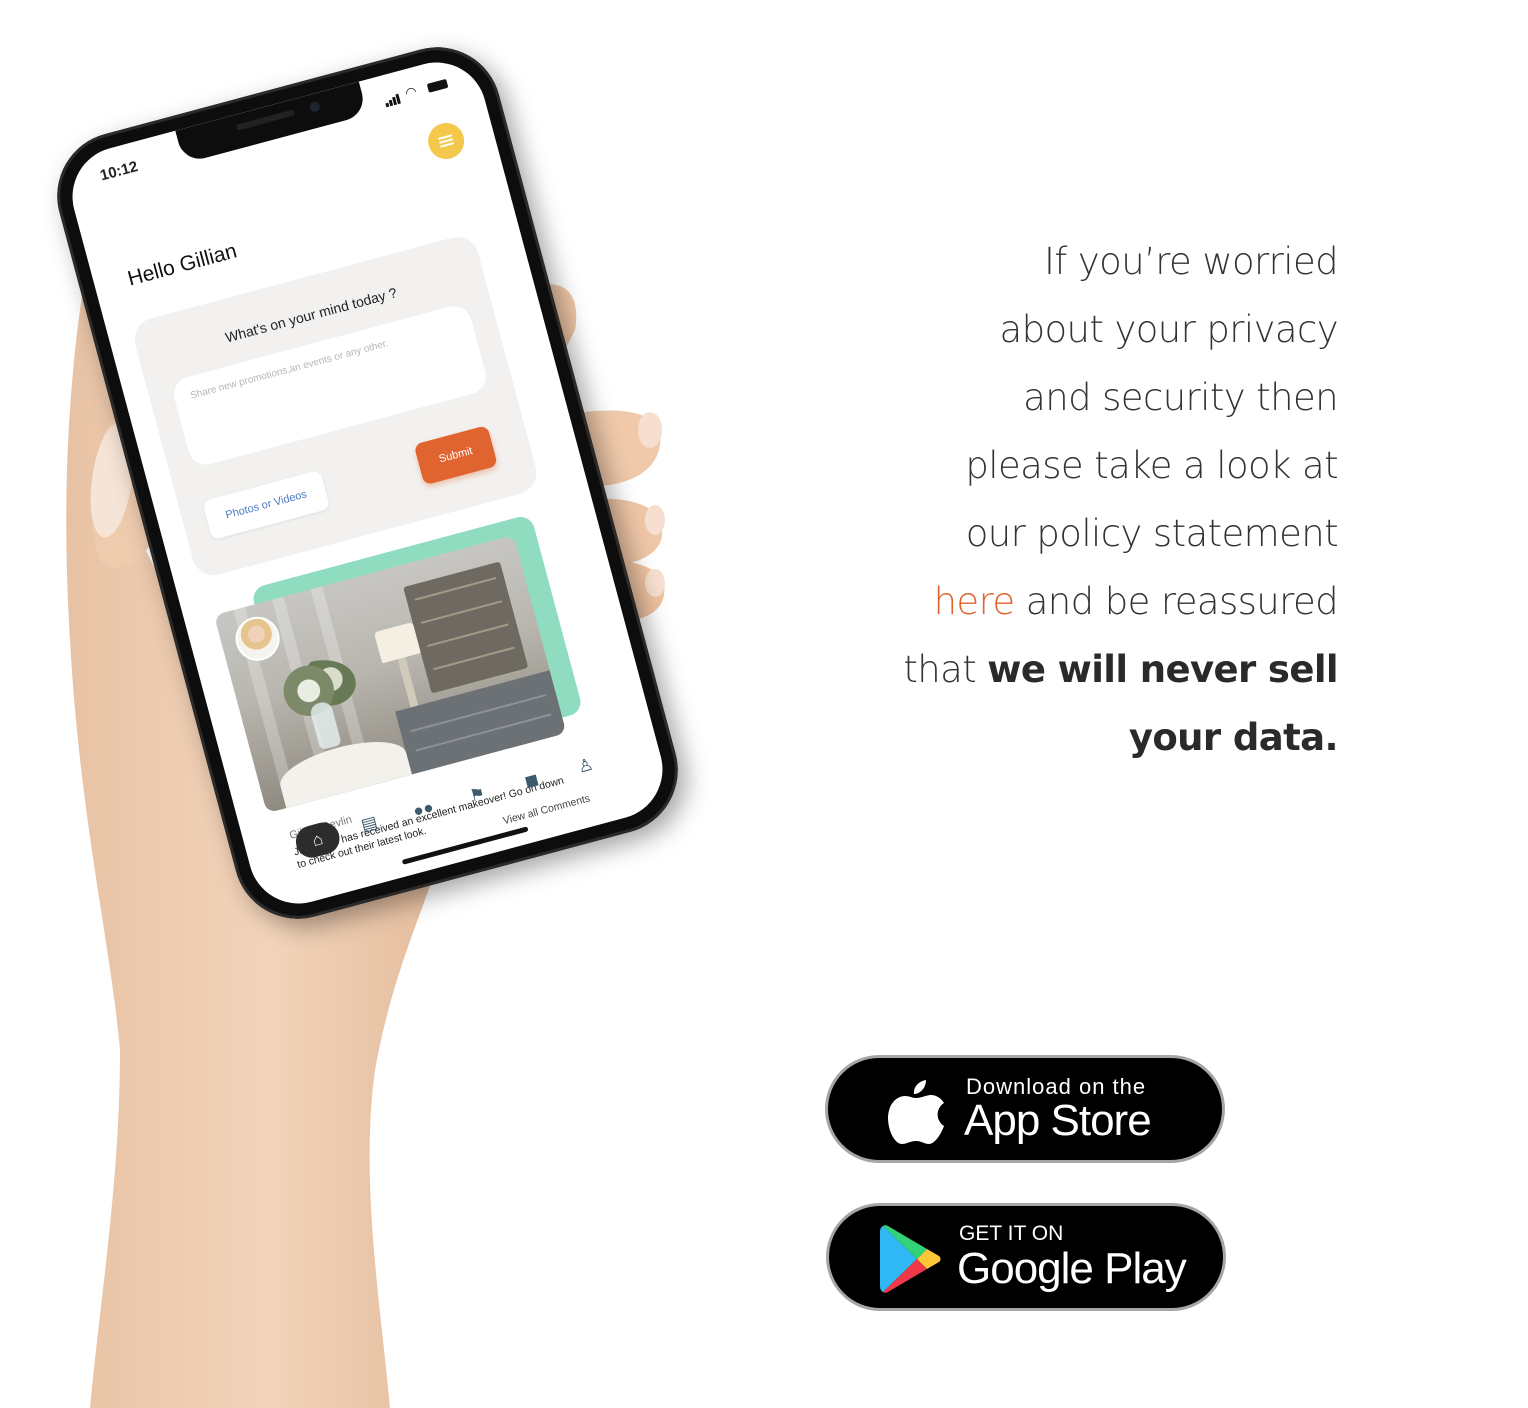  What do you see at coordinates (1176, 601) in the screenshot?
I see `privacy-line-text: and be reassured` at bounding box center [1176, 601].